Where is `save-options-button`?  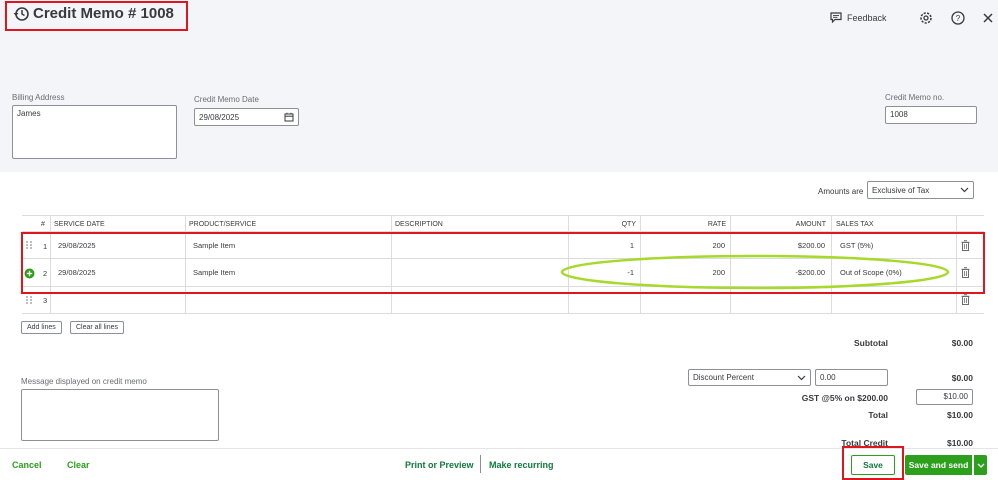 save-options-button is located at coordinates (980, 465).